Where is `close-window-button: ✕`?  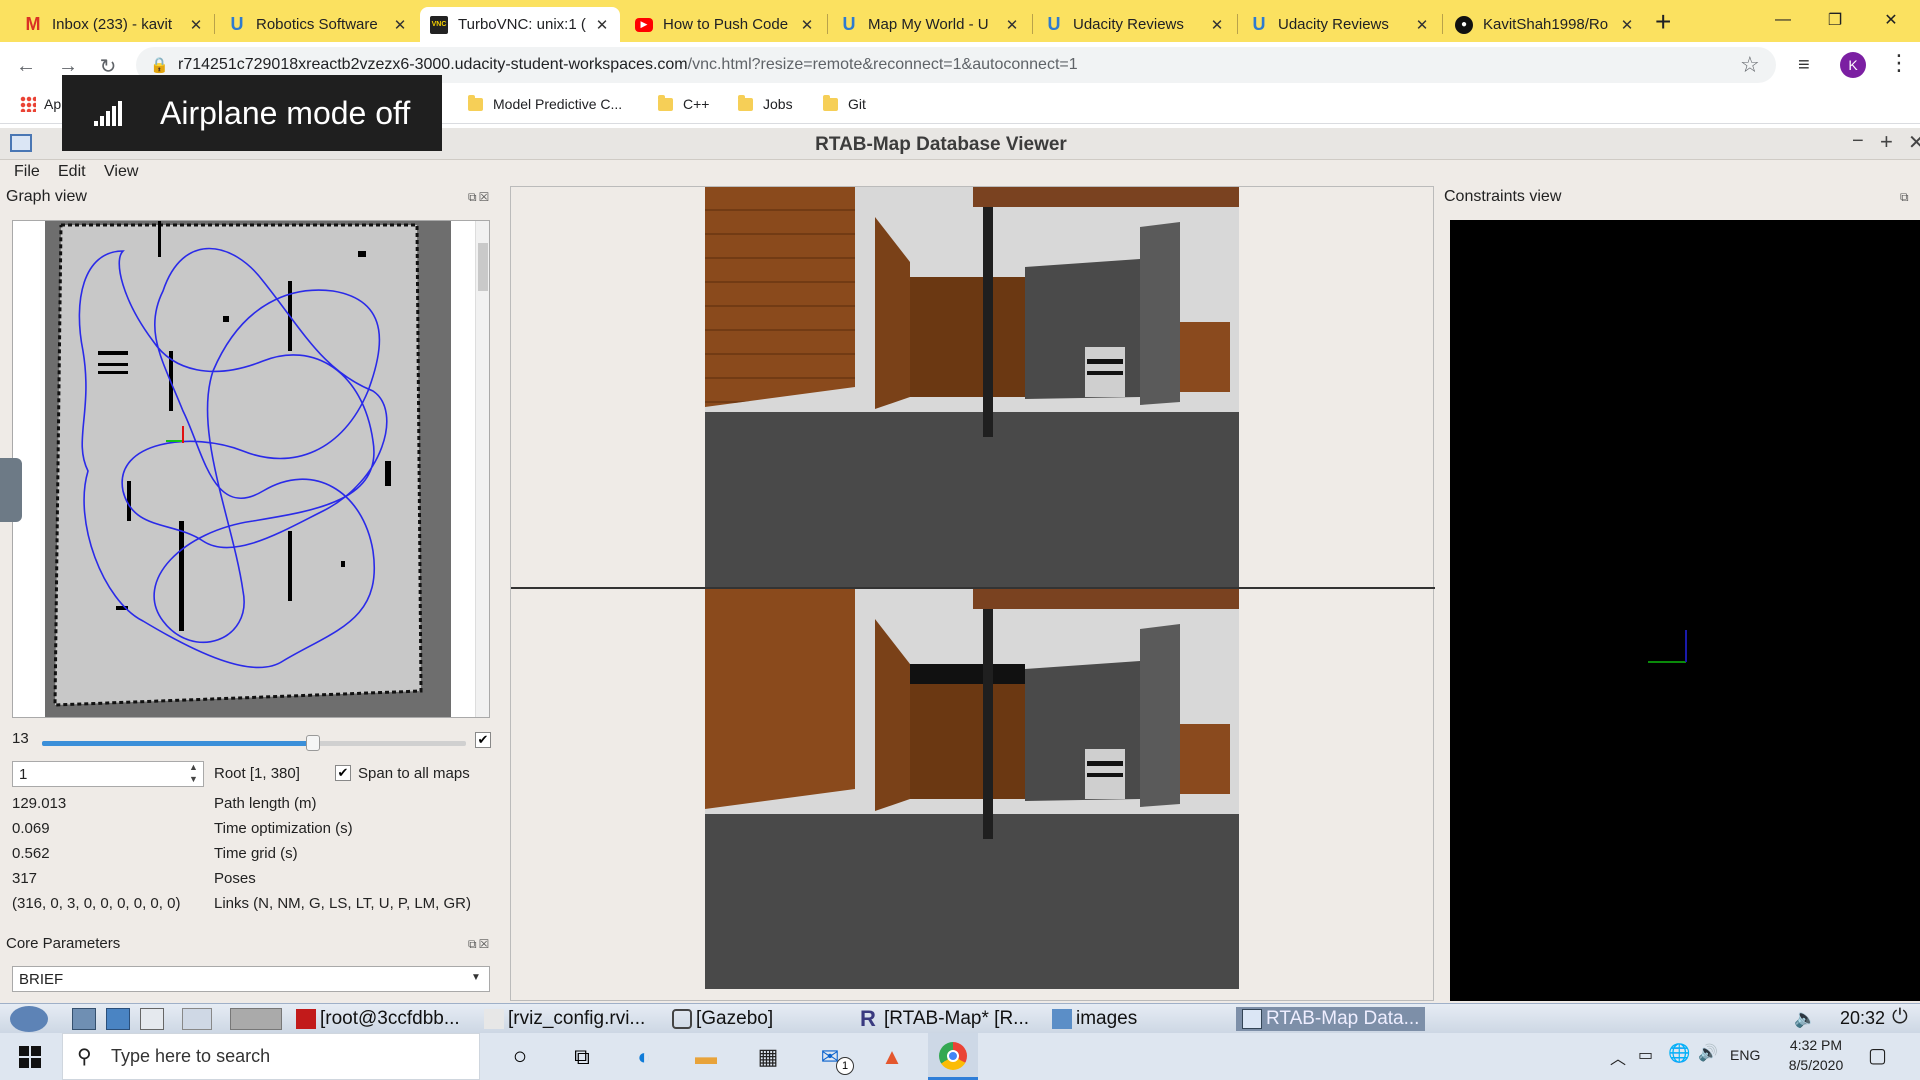 close-window-button: ✕ is located at coordinates (1891, 20).